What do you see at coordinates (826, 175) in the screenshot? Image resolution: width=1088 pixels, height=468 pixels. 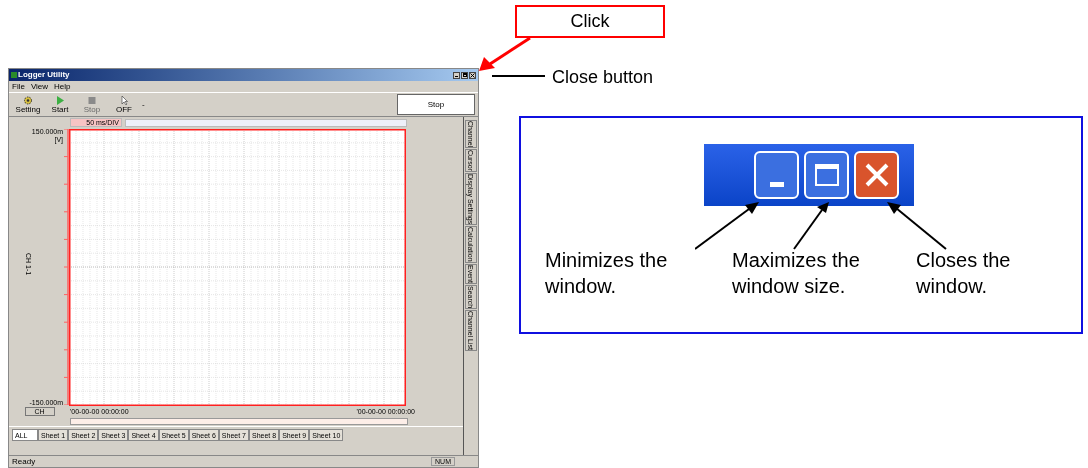 I see `maximize-button` at bounding box center [826, 175].